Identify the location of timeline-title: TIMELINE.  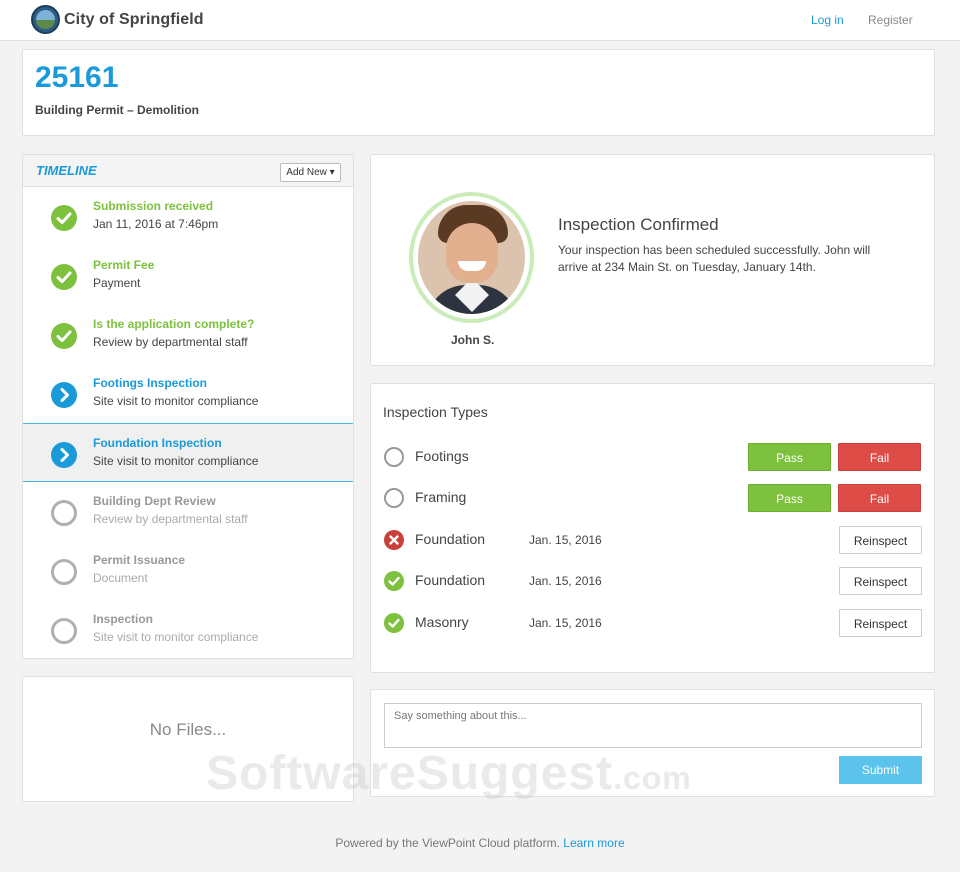
(66, 170).